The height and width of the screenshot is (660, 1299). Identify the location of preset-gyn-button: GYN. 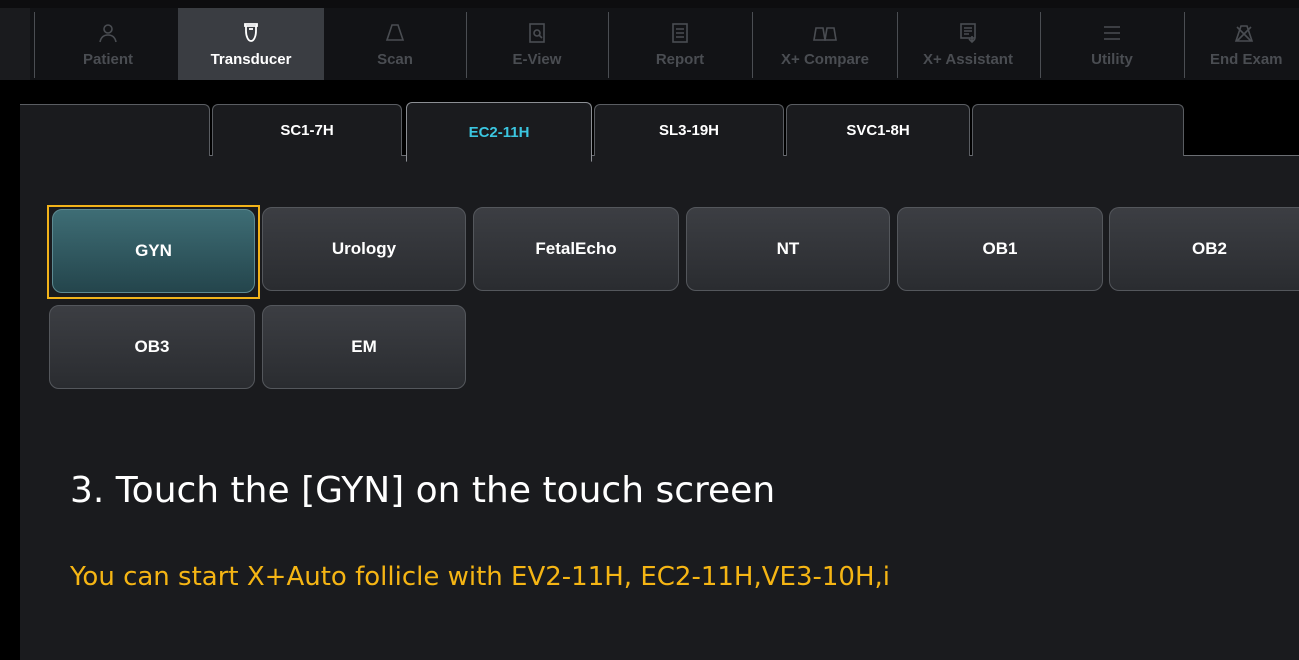
(153, 251).